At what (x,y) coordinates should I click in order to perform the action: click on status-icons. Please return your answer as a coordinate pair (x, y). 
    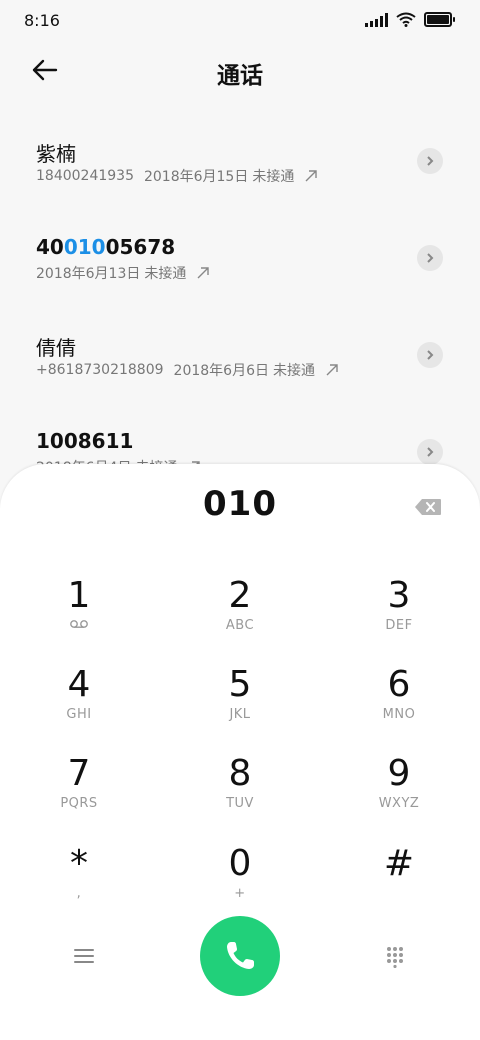
    Looking at the image, I should click on (410, 19).